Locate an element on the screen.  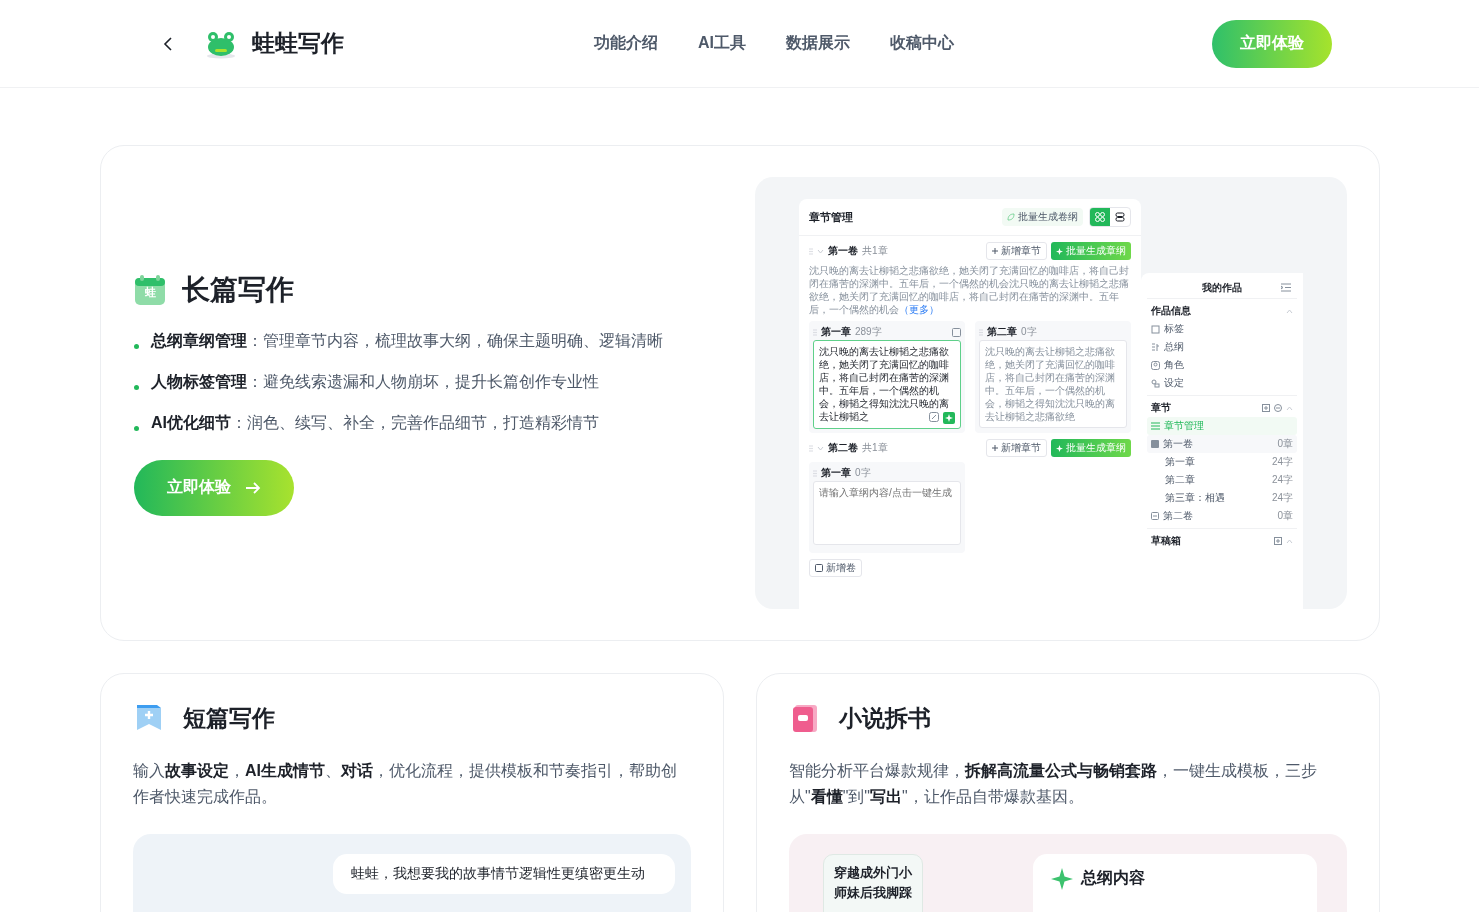
grid-icon is located at coordinates (1100, 217).